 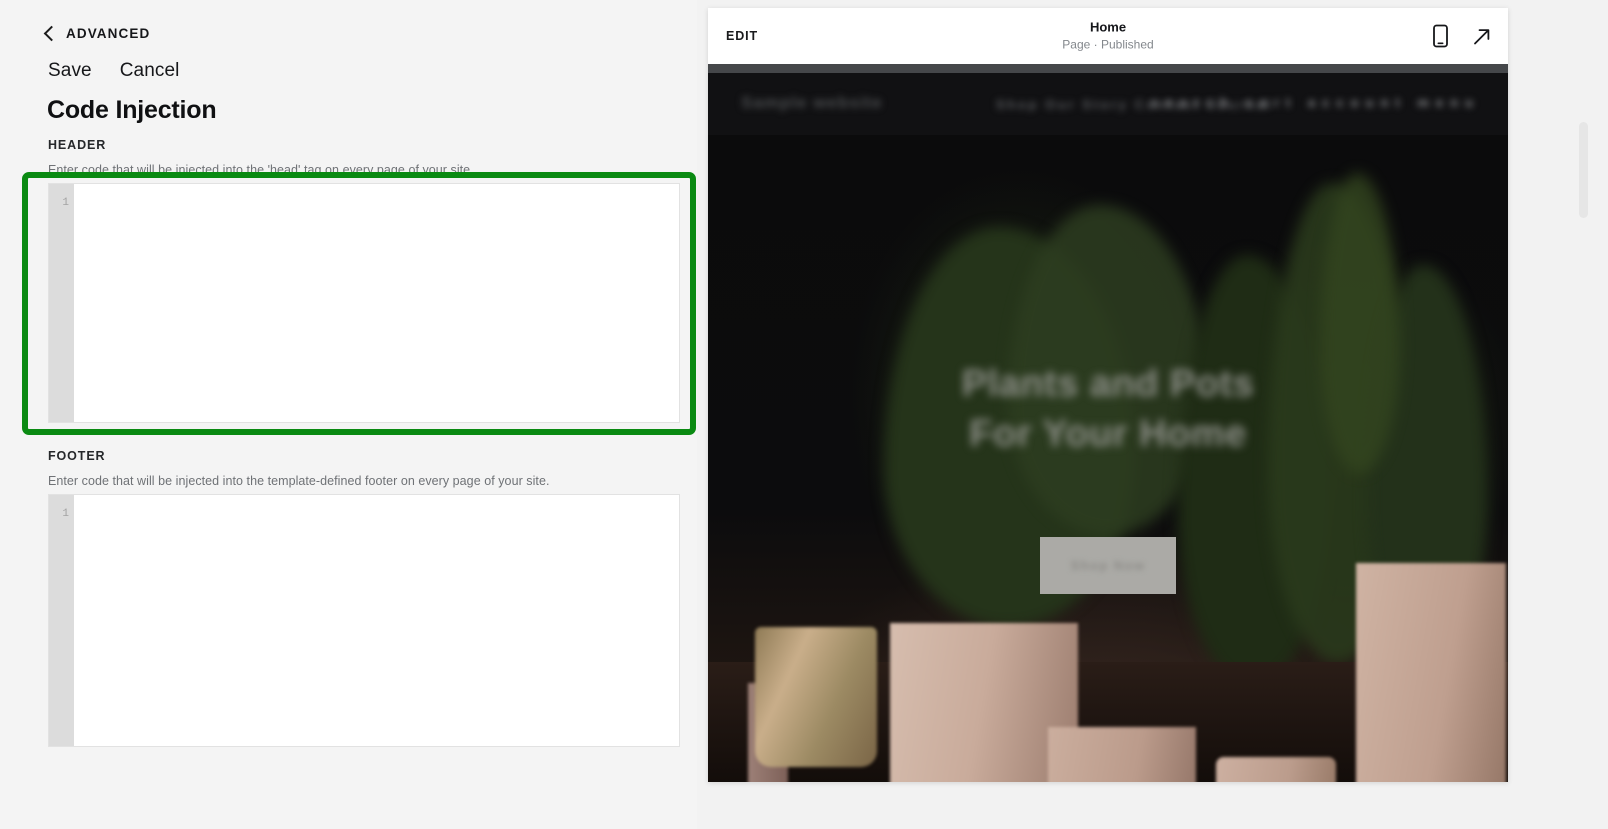 What do you see at coordinates (150, 71) in the screenshot?
I see `cancel-button: Cancel` at bounding box center [150, 71].